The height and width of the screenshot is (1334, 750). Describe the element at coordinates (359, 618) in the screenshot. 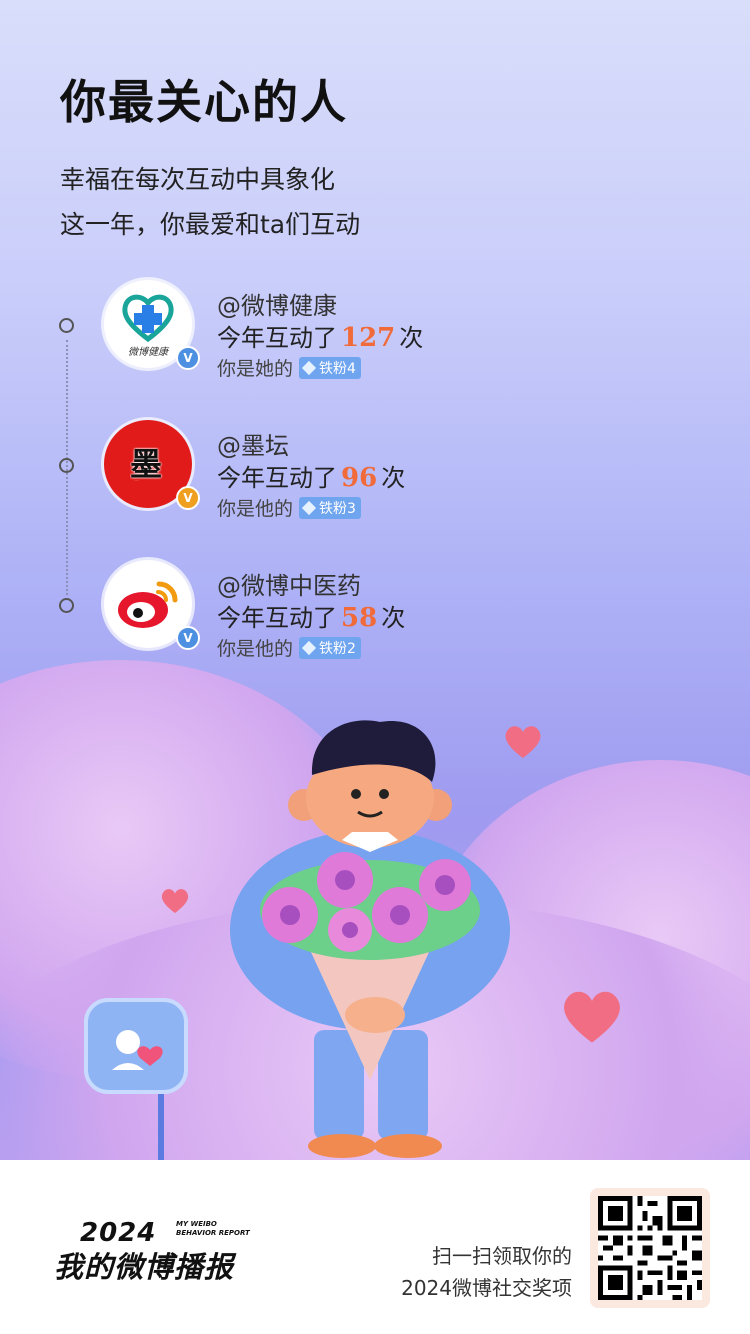

I see `interaction-count: 58` at that location.